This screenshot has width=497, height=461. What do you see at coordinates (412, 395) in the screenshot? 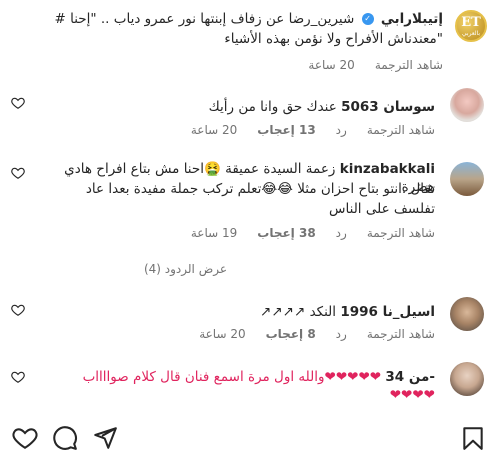
I see `comment-text-line-2: ❤❤❤❤` at bounding box center [412, 395].